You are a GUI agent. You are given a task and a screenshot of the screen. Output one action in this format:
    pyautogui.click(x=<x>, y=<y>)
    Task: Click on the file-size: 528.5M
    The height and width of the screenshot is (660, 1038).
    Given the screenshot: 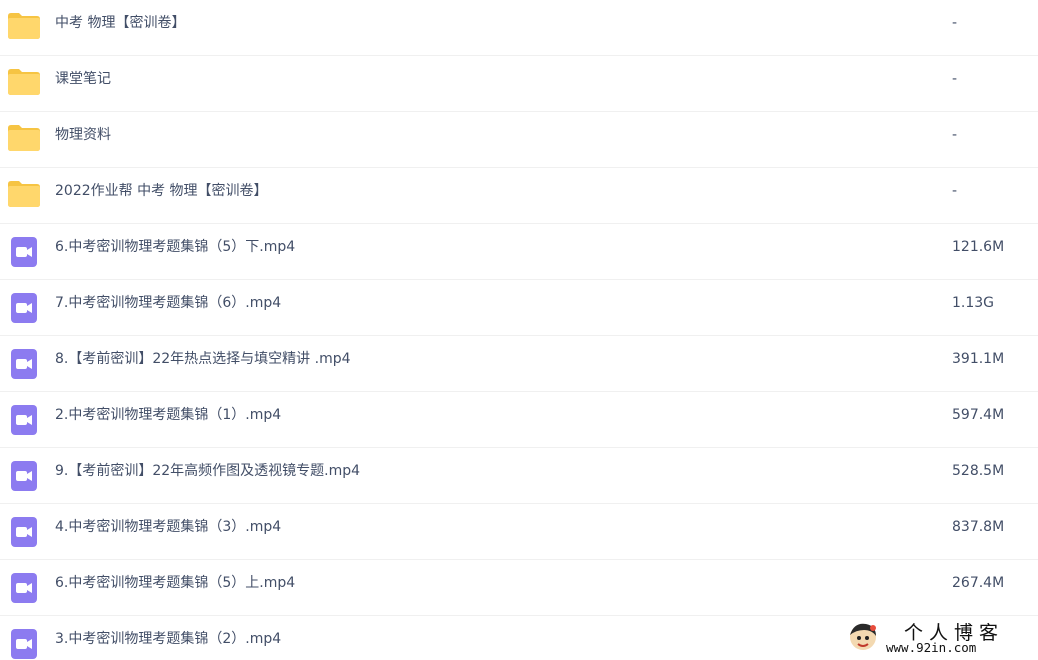 What is the action you would take?
    pyautogui.click(x=978, y=471)
    